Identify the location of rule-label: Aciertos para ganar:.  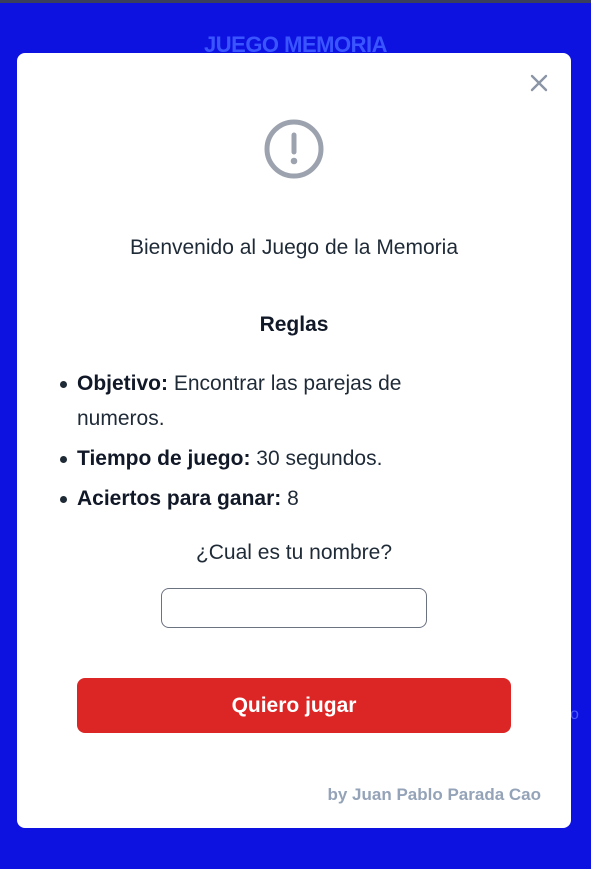
(179, 498).